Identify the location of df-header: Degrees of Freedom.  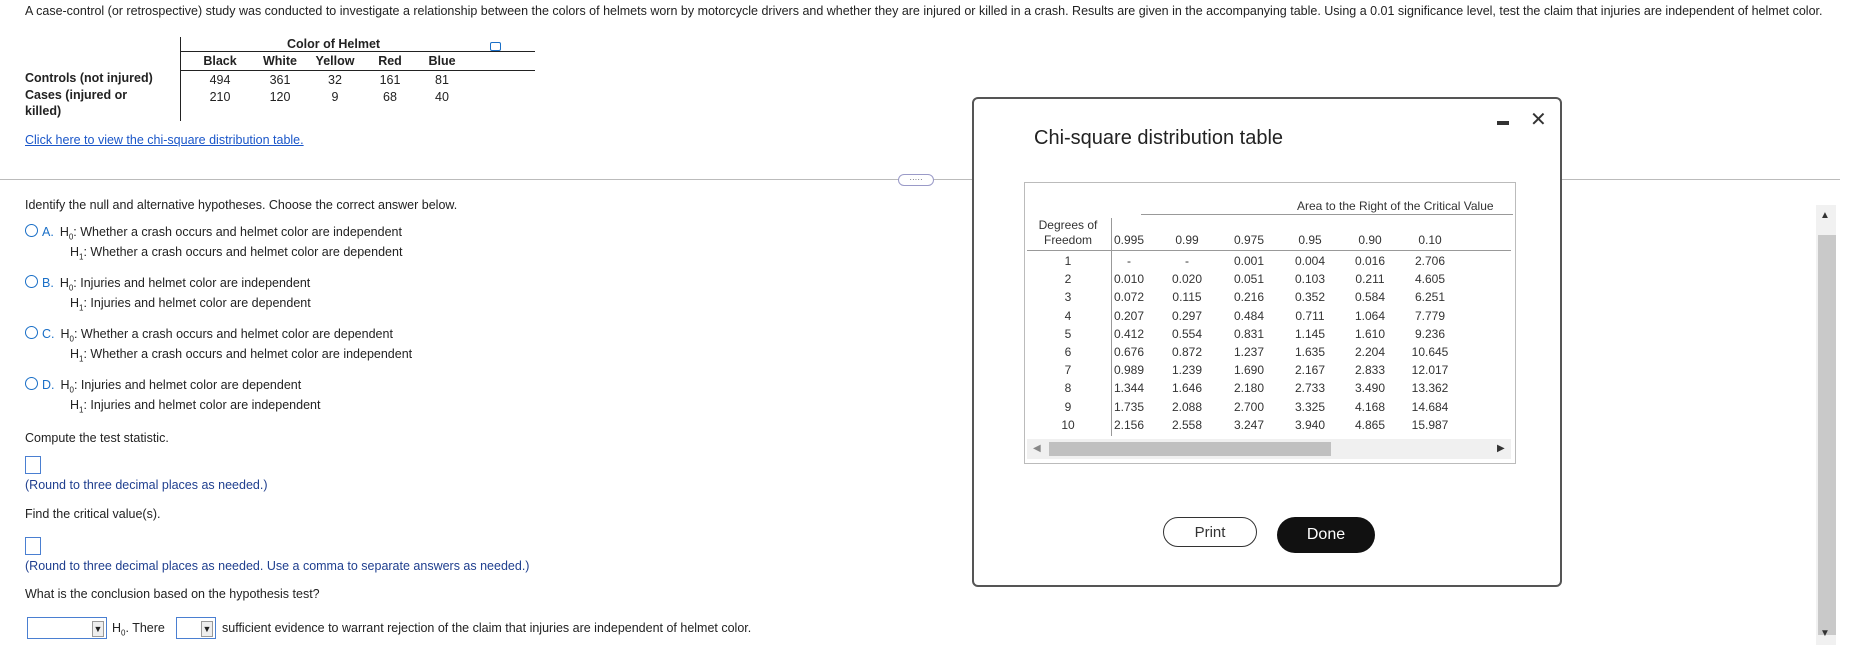
(1068, 232).